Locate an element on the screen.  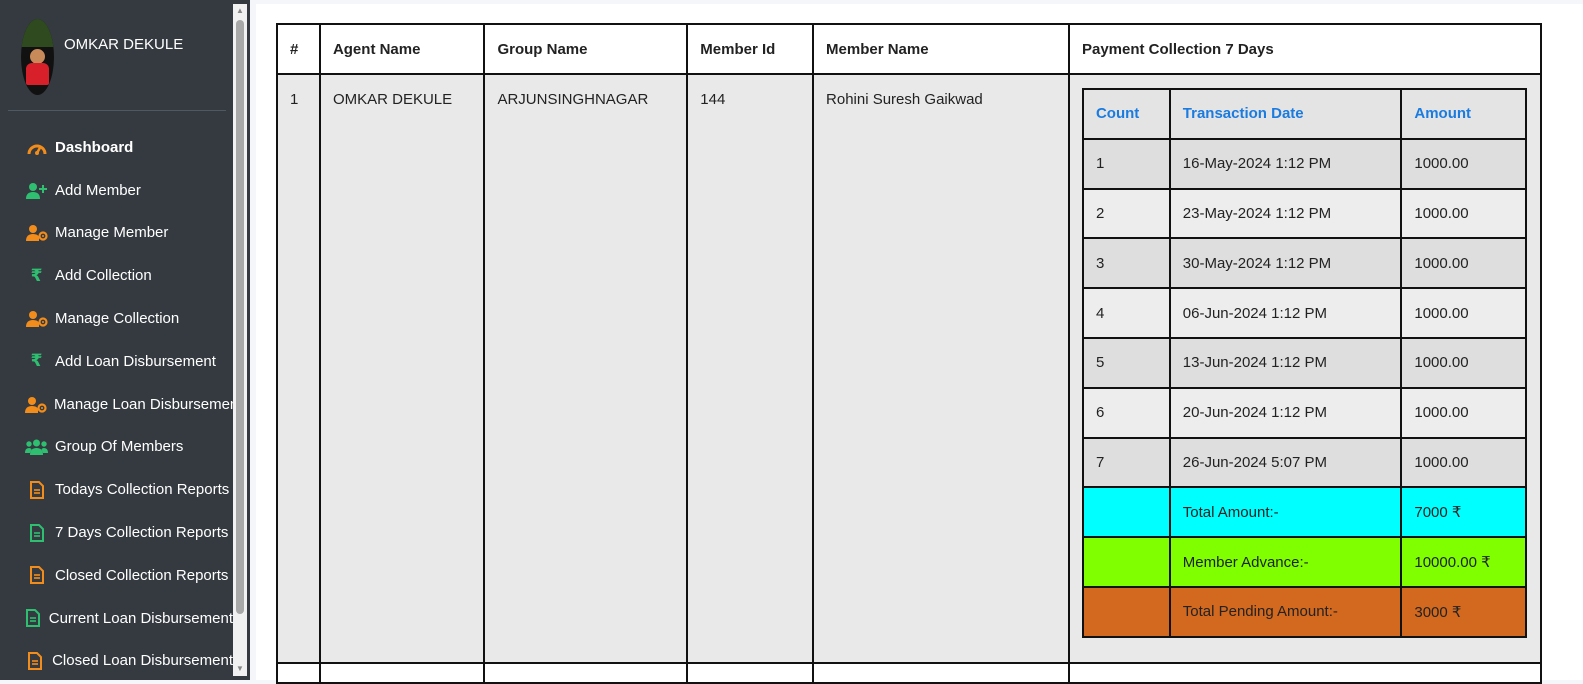
subheader-amount: Amount is located at coordinates (1463, 114).